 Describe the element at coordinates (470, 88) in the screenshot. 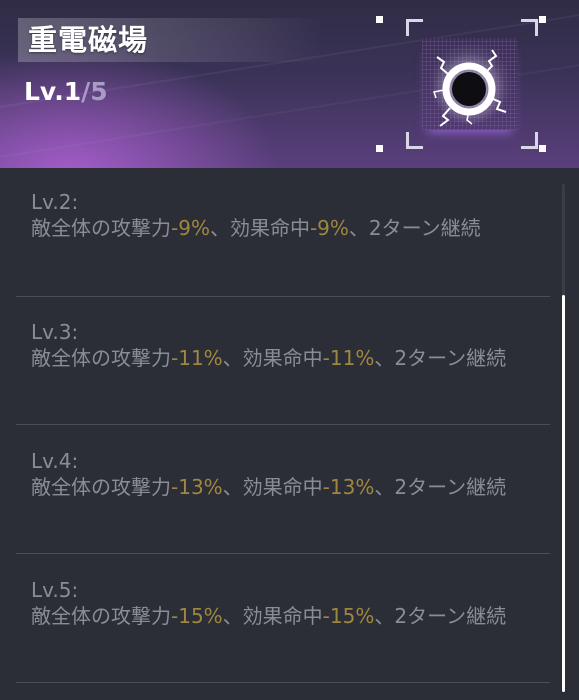

I see `electromagnetic-orb-icon` at that location.